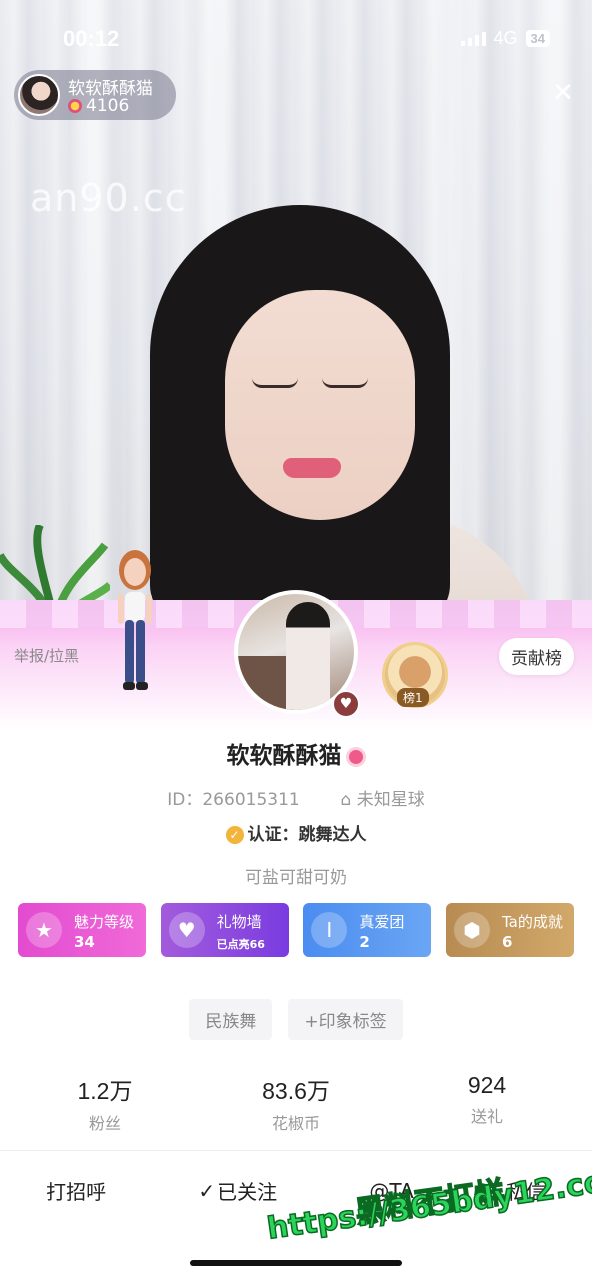  I want to click on stat-value: 83.6万, so click(296, 1091).